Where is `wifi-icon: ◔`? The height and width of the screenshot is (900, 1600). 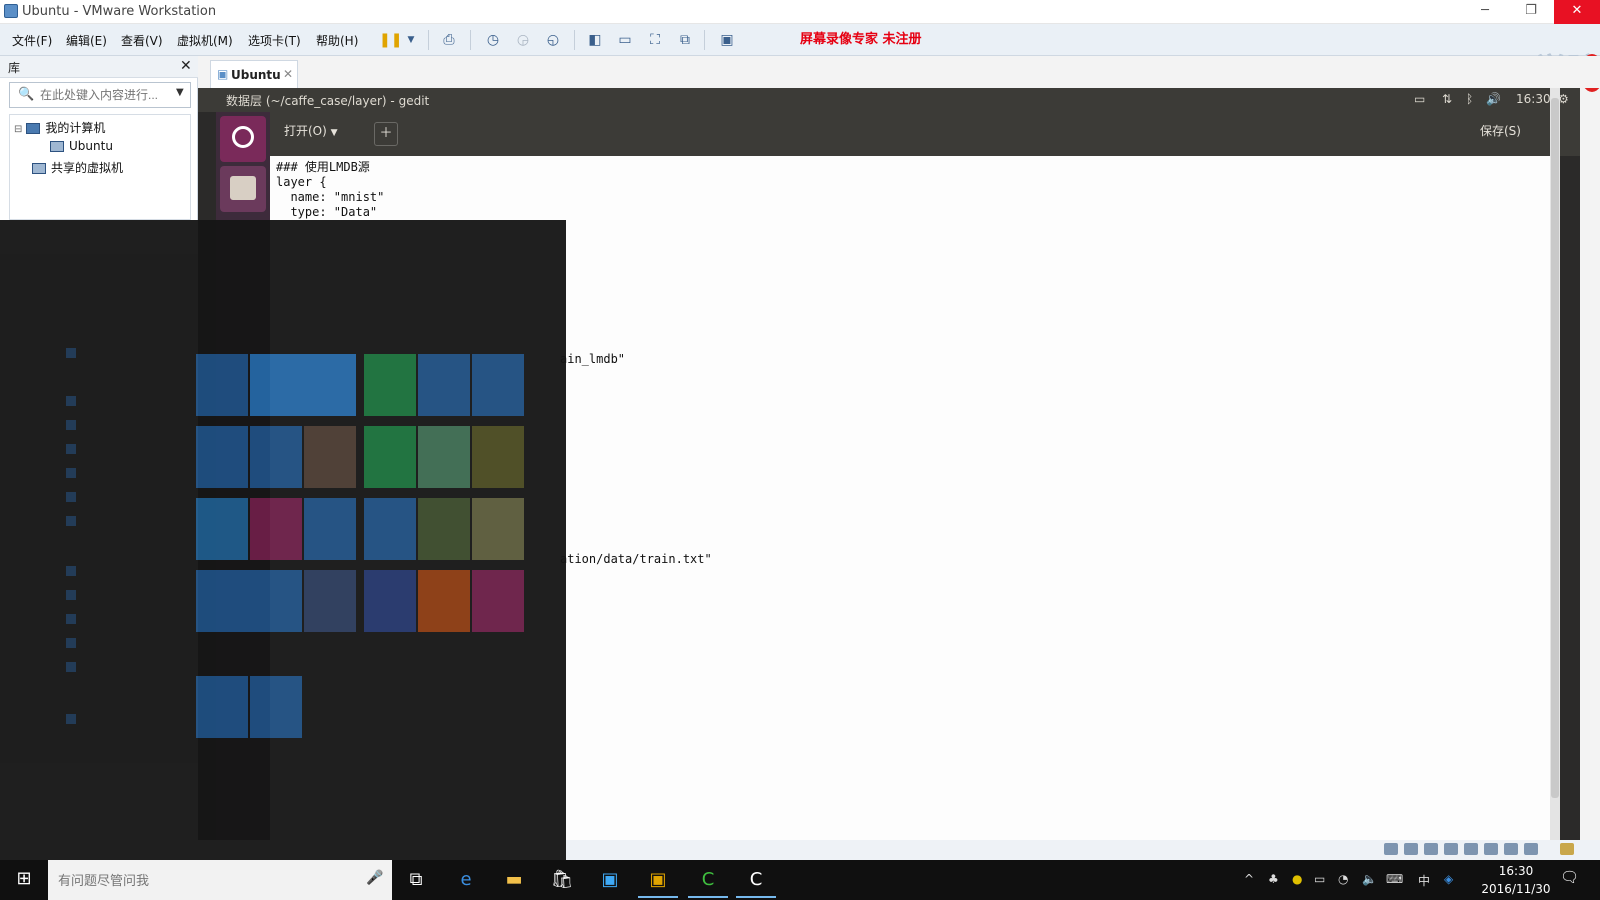 wifi-icon: ◔ is located at coordinates (1343, 879).